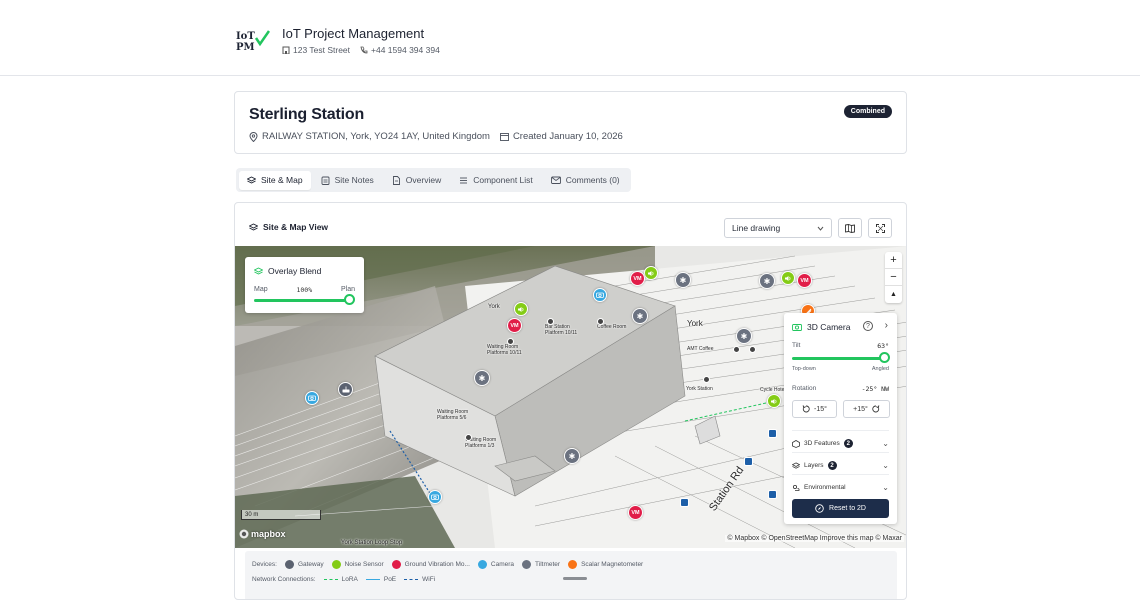 This screenshot has width=1140, height=600. I want to click on legend-drag-handle, so click(575, 578).